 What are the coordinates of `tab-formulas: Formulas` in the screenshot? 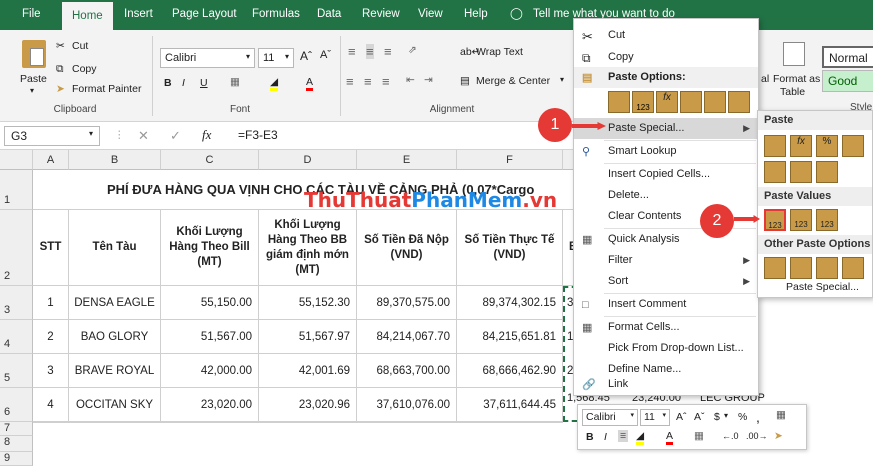 It's located at (276, 15).